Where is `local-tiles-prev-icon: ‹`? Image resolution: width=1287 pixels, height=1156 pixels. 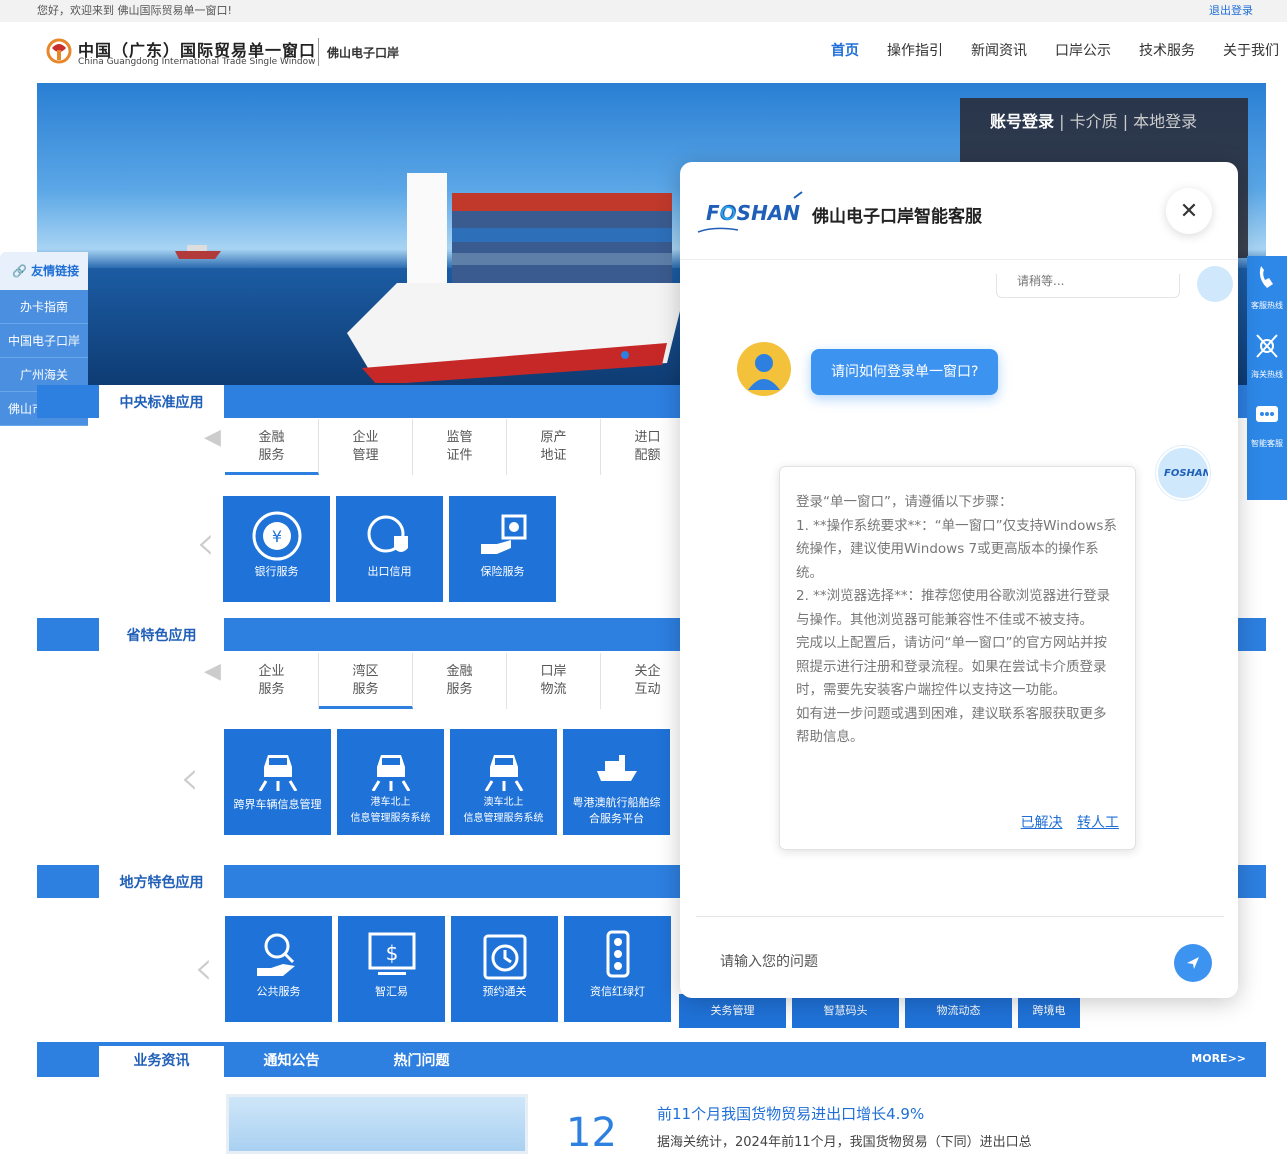
local-tiles-prev-icon: ‹ is located at coordinates (203, 968).